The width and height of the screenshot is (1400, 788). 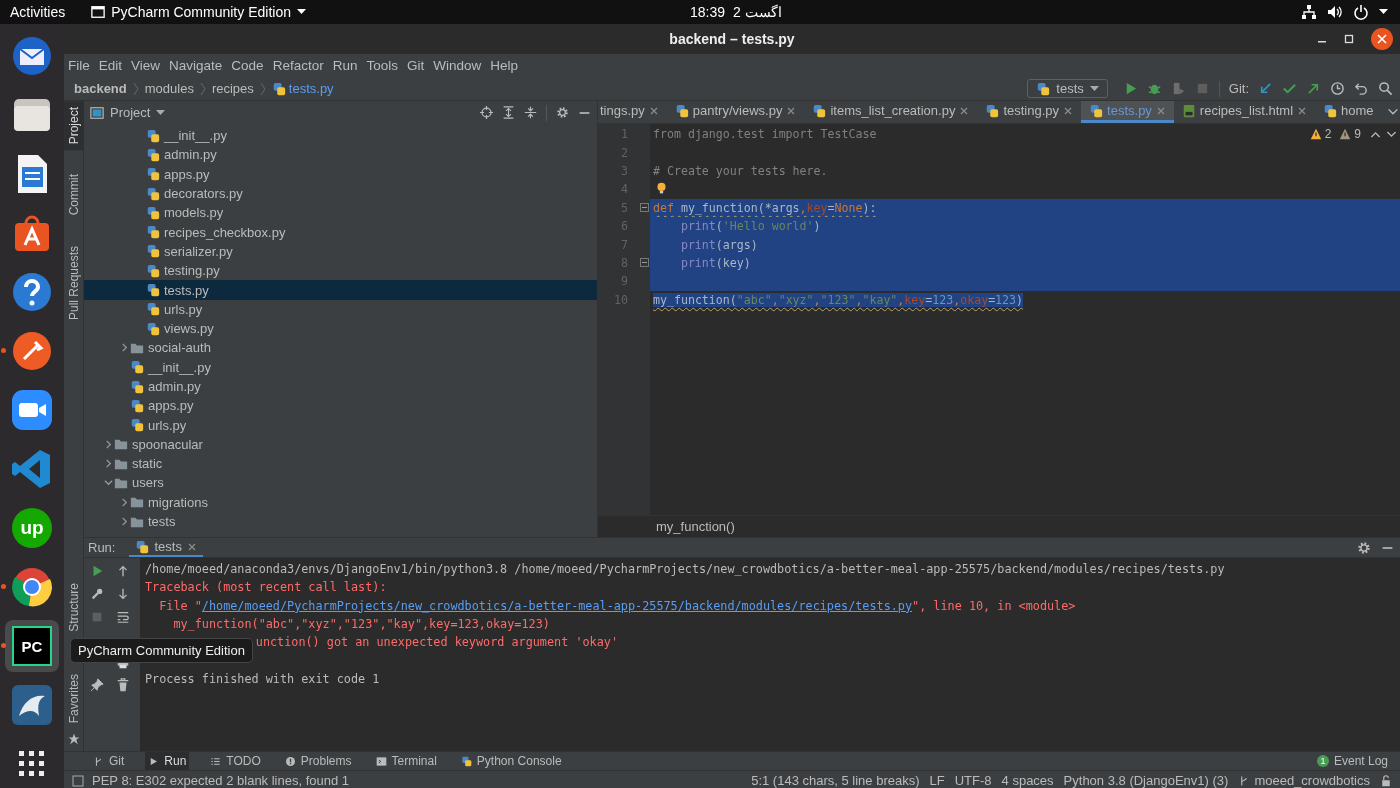 What do you see at coordinates (262, 679) in the screenshot?
I see `console-line: Process finished with exit code 1` at bounding box center [262, 679].